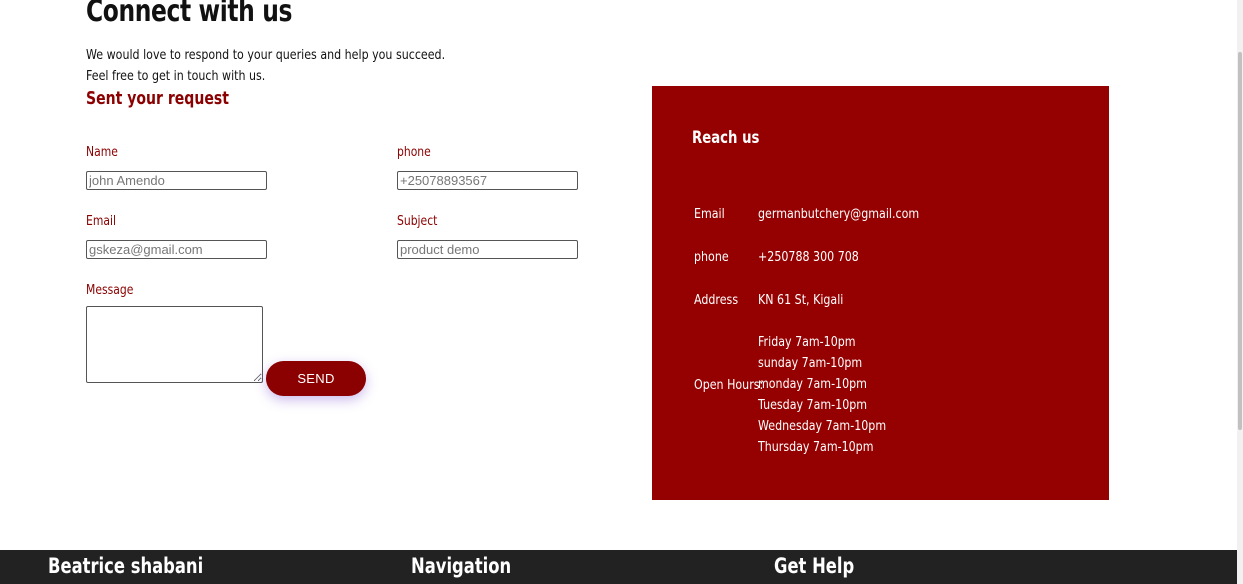  What do you see at coordinates (101, 221) in the screenshot?
I see `email-label: Email` at bounding box center [101, 221].